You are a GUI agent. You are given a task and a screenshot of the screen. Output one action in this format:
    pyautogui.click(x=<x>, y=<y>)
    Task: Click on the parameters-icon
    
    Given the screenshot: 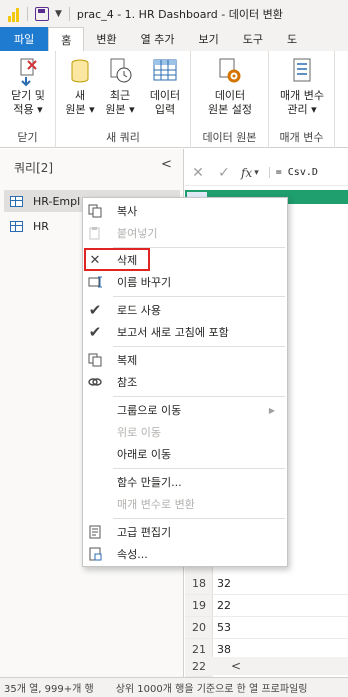 What is the action you would take?
    pyautogui.click(x=302, y=72)
    